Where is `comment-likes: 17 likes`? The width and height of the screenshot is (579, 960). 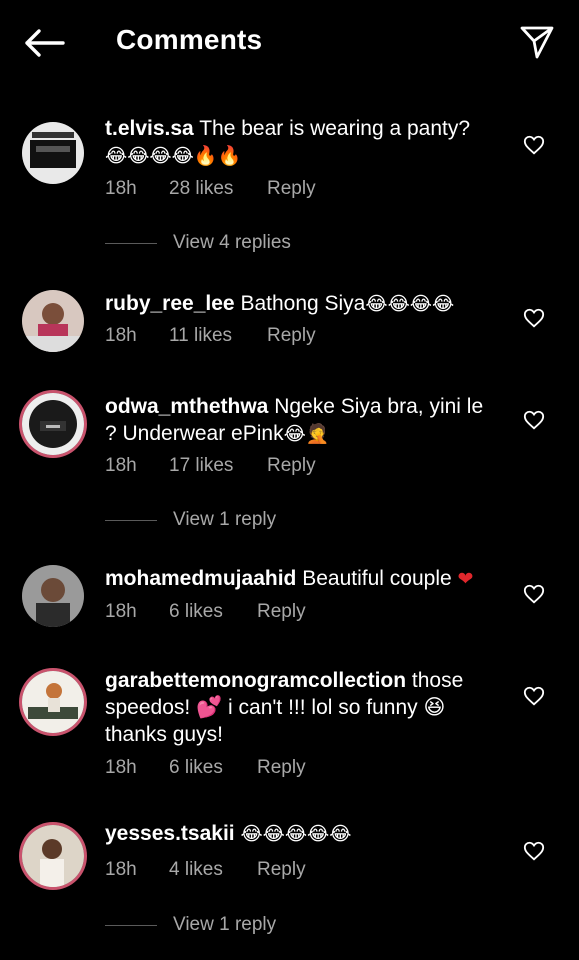 comment-likes: 17 likes is located at coordinates (218, 466).